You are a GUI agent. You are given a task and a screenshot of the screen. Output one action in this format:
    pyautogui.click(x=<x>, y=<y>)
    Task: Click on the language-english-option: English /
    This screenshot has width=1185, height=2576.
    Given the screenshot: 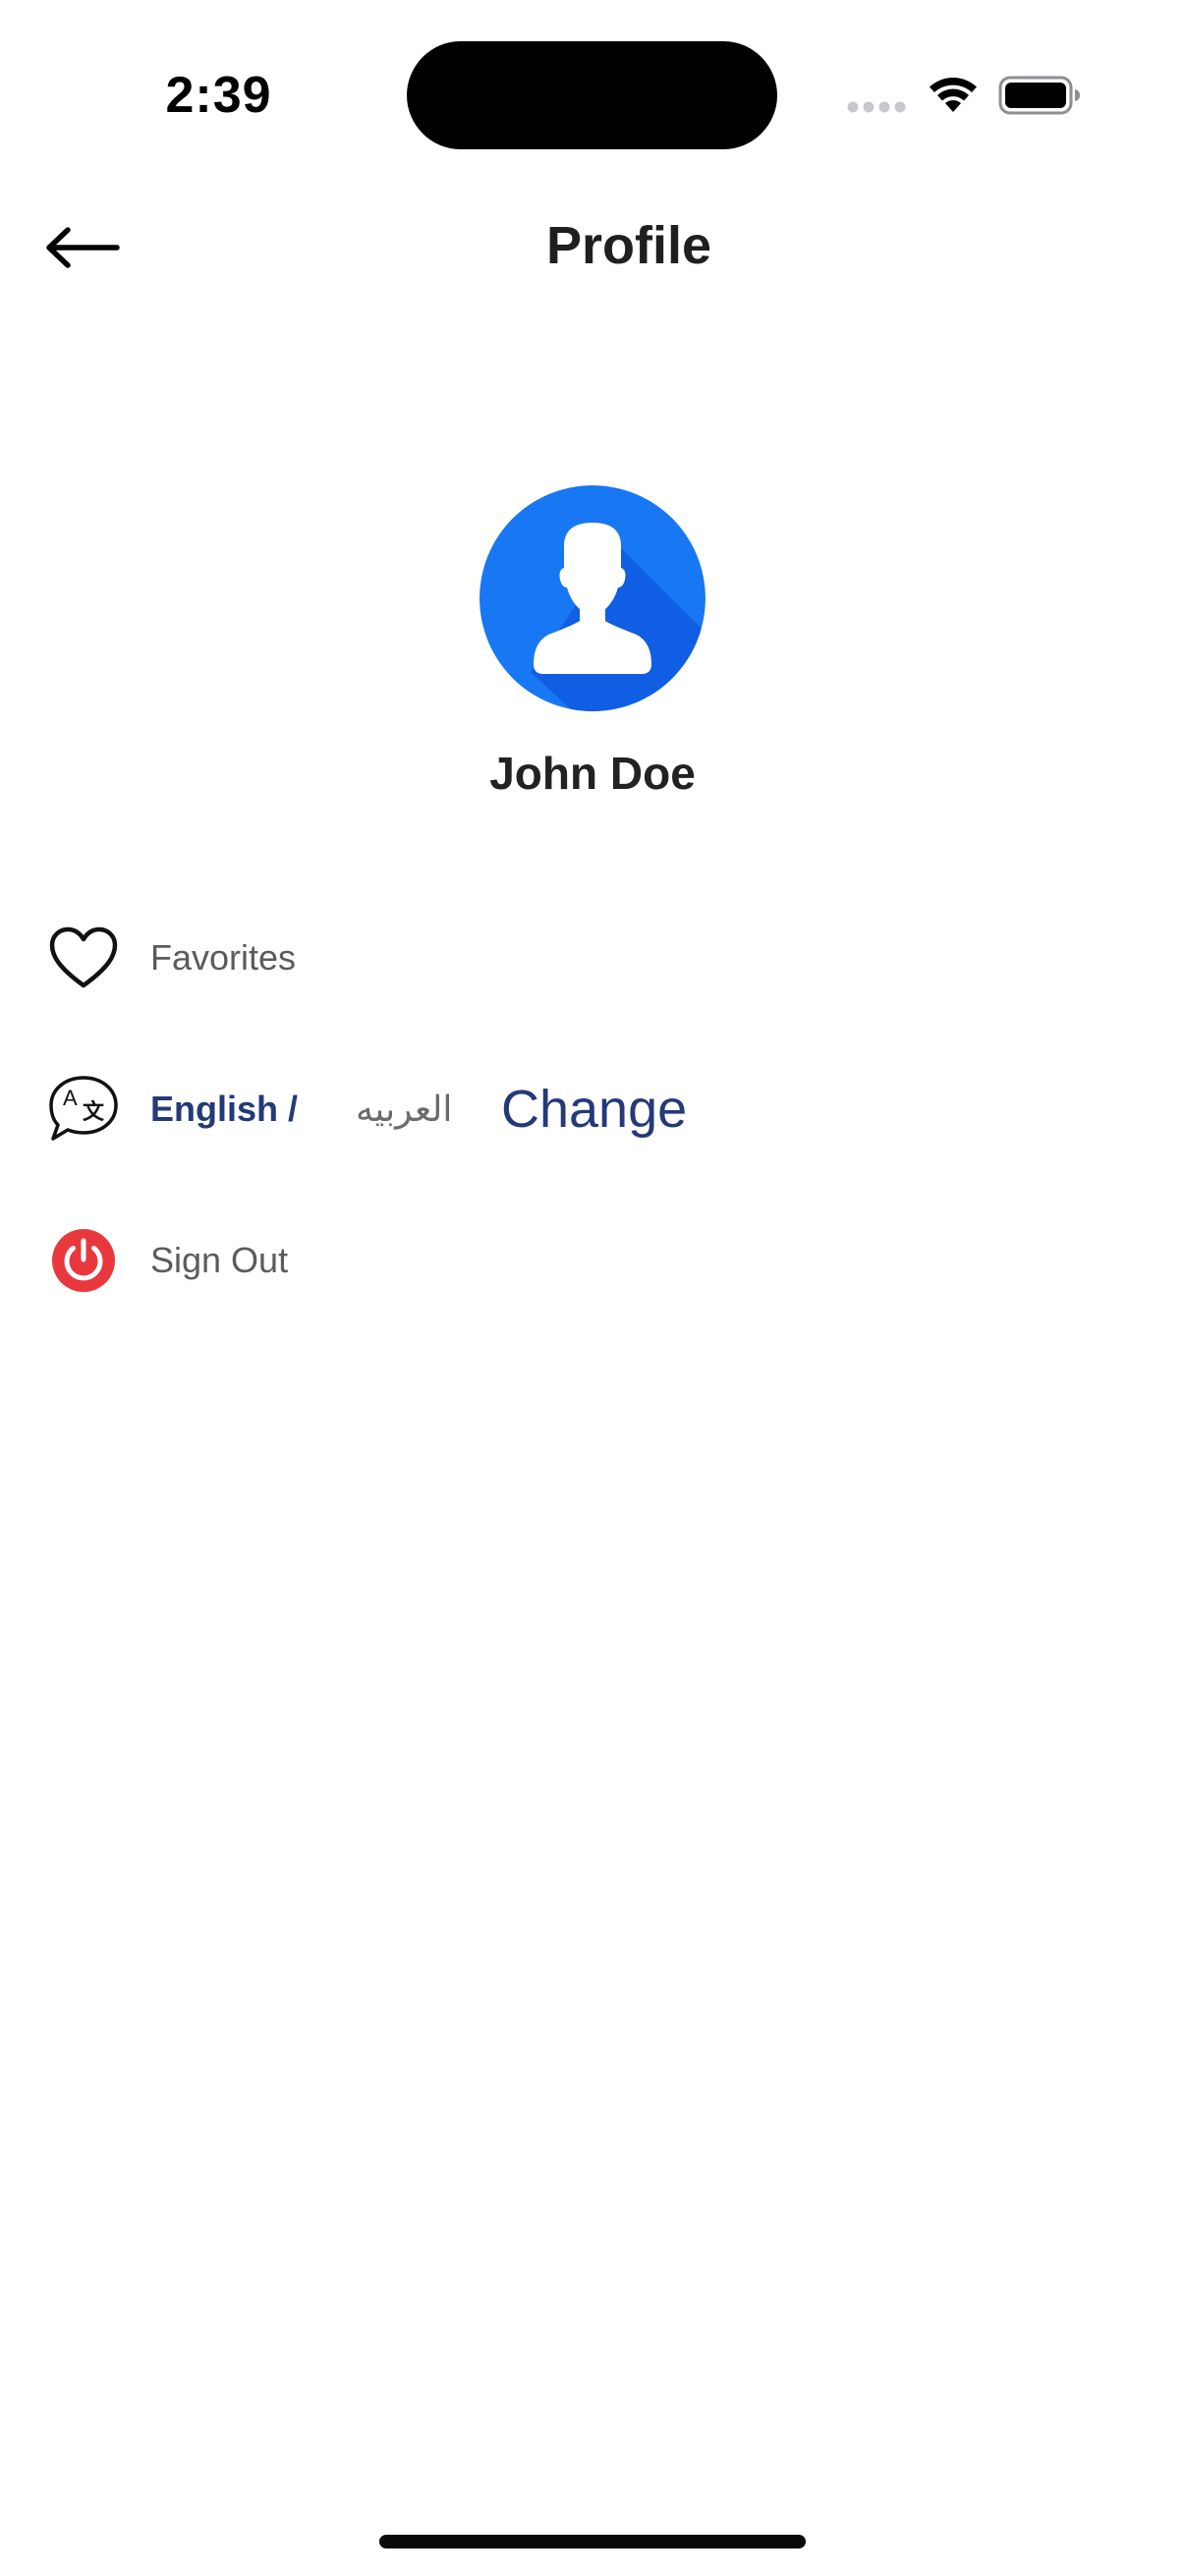 What is the action you would take?
    pyautogui.click(x=224, y=1109)
    